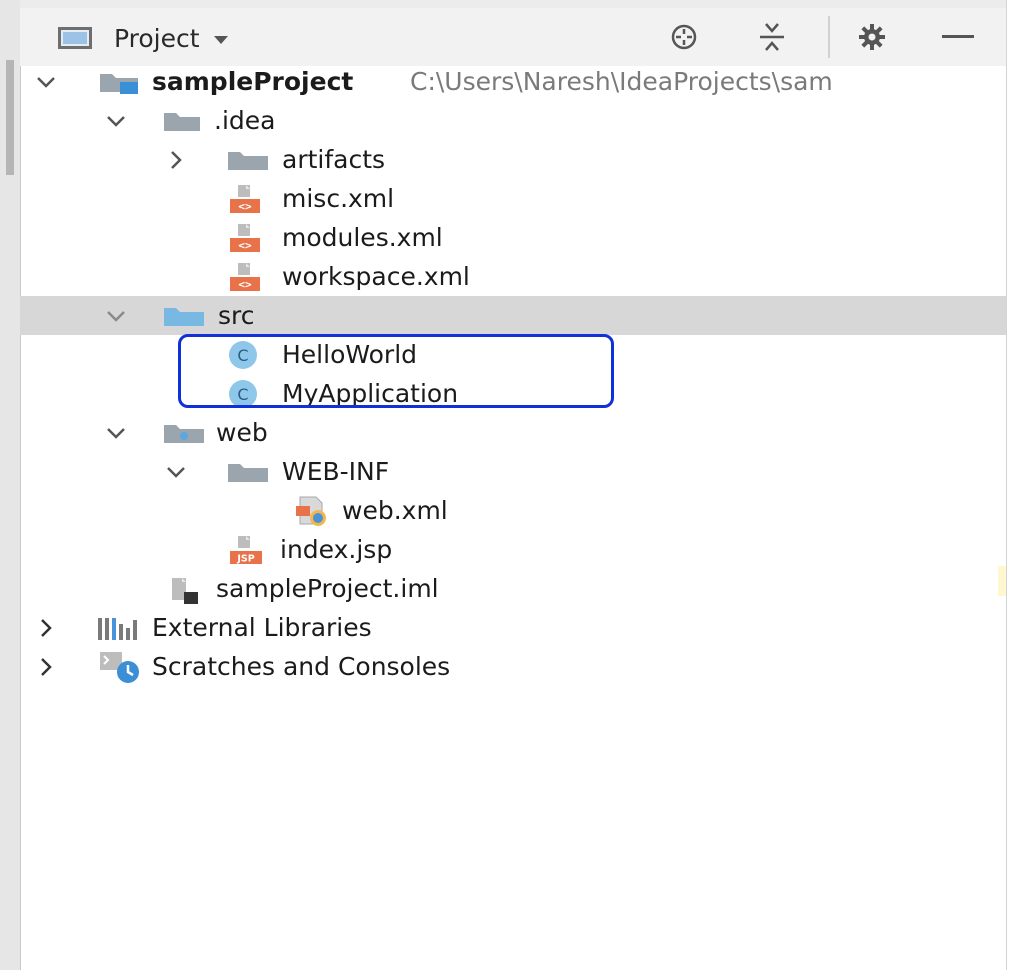 Image resolution: width=1021 pixels, height=970 pixels. Describe the element at coordinates (520, 4) in the screenshot. I see `top-edge` at that location.